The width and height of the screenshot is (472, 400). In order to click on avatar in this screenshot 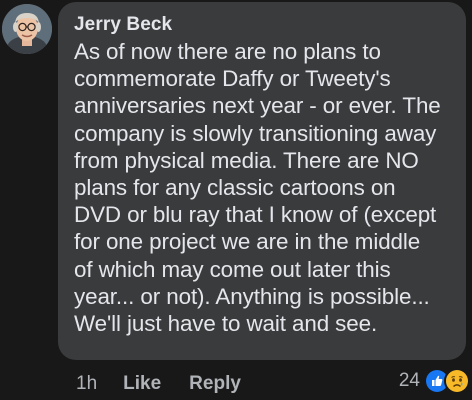, I will do `click(27, 29)`.